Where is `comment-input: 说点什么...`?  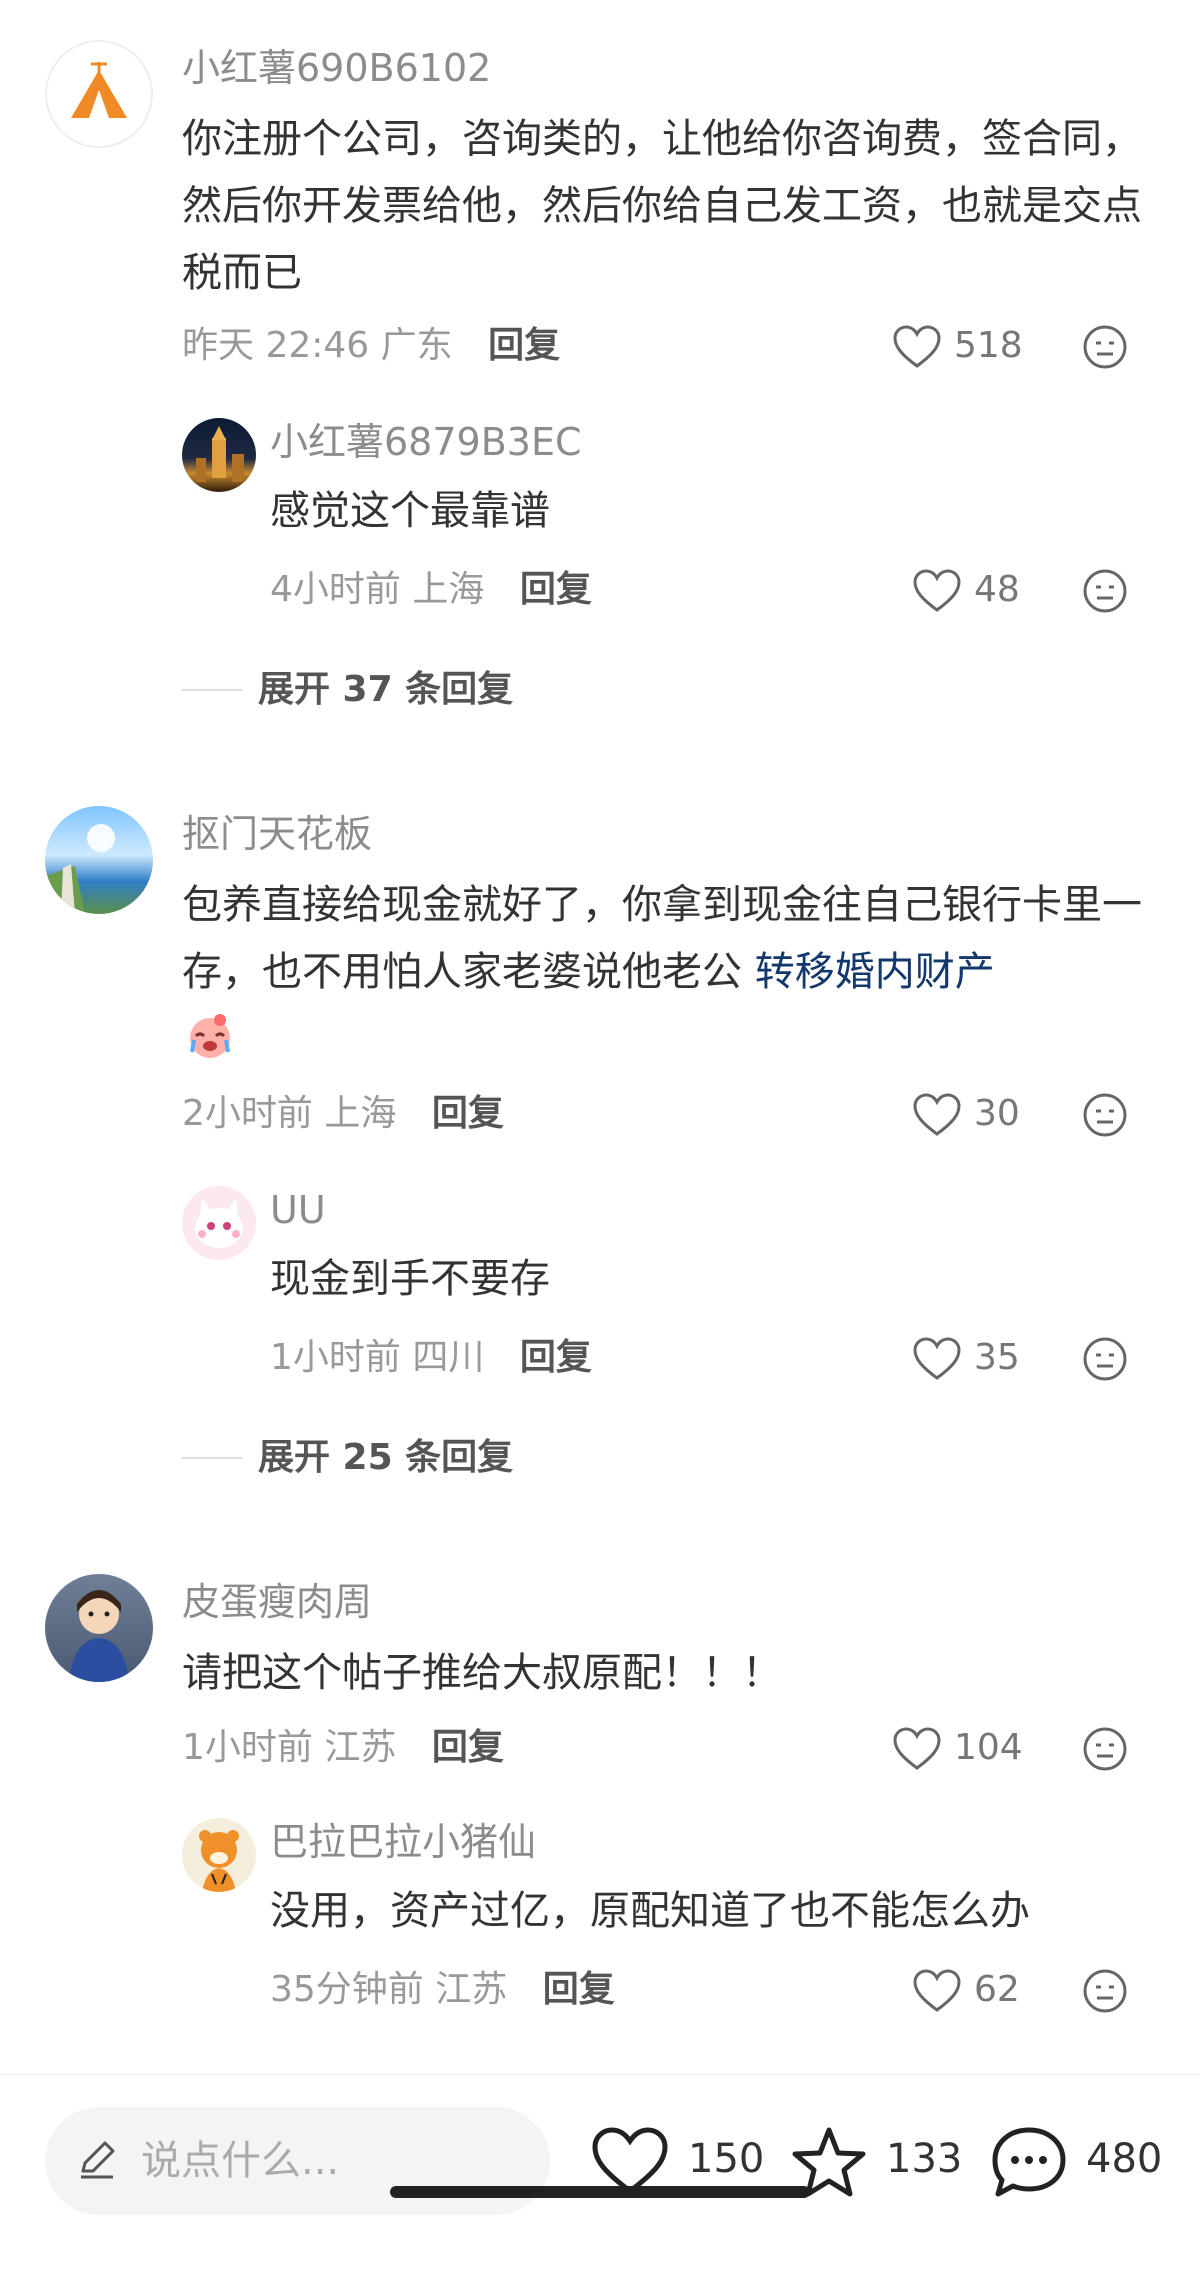 comment-input: 说点什么... is located at coordinates (297, 2161).